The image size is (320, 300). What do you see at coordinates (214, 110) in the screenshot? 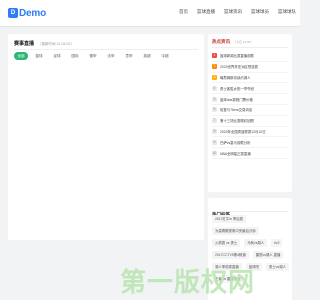
I see `rank-badge: 6` at bounding box center [214, 110].